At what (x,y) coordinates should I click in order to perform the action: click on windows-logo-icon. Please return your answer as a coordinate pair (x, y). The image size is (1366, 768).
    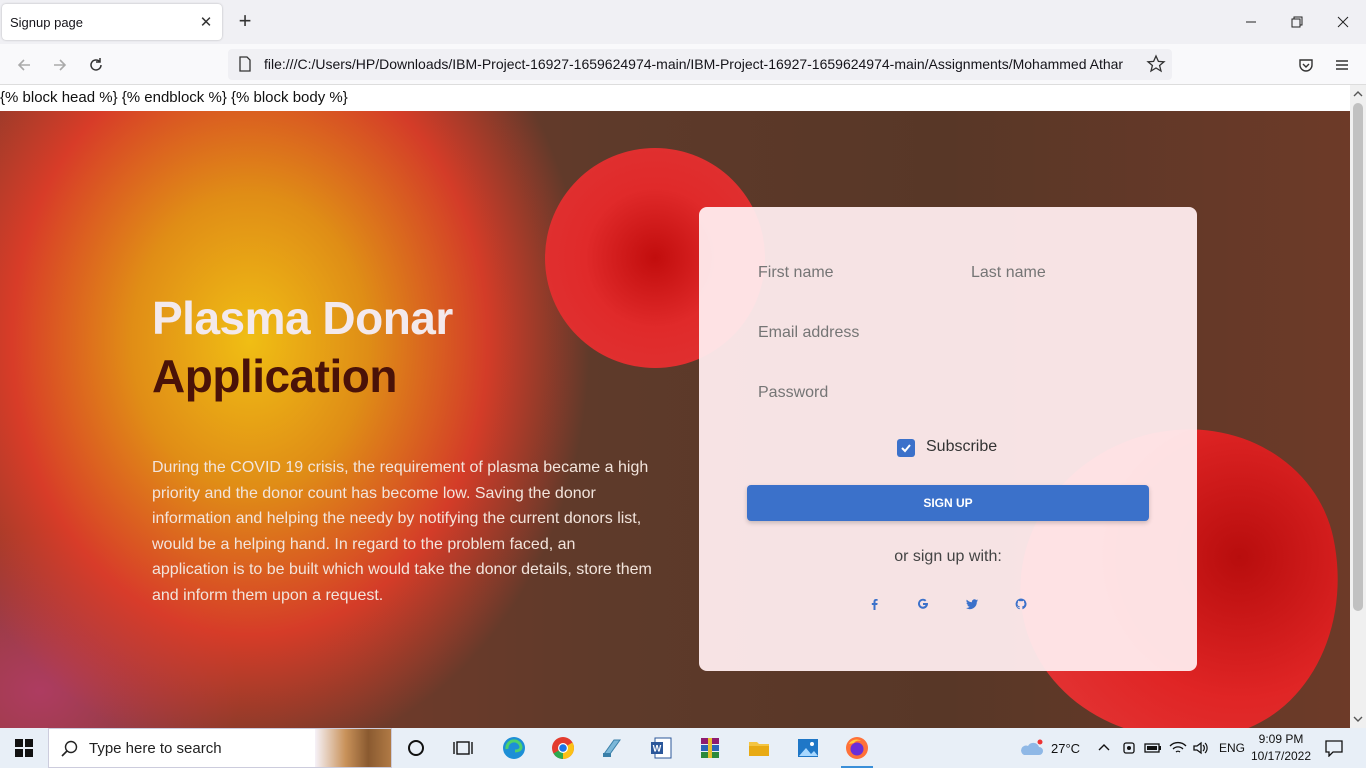
    Looking at the image, I should click on (24, 748).